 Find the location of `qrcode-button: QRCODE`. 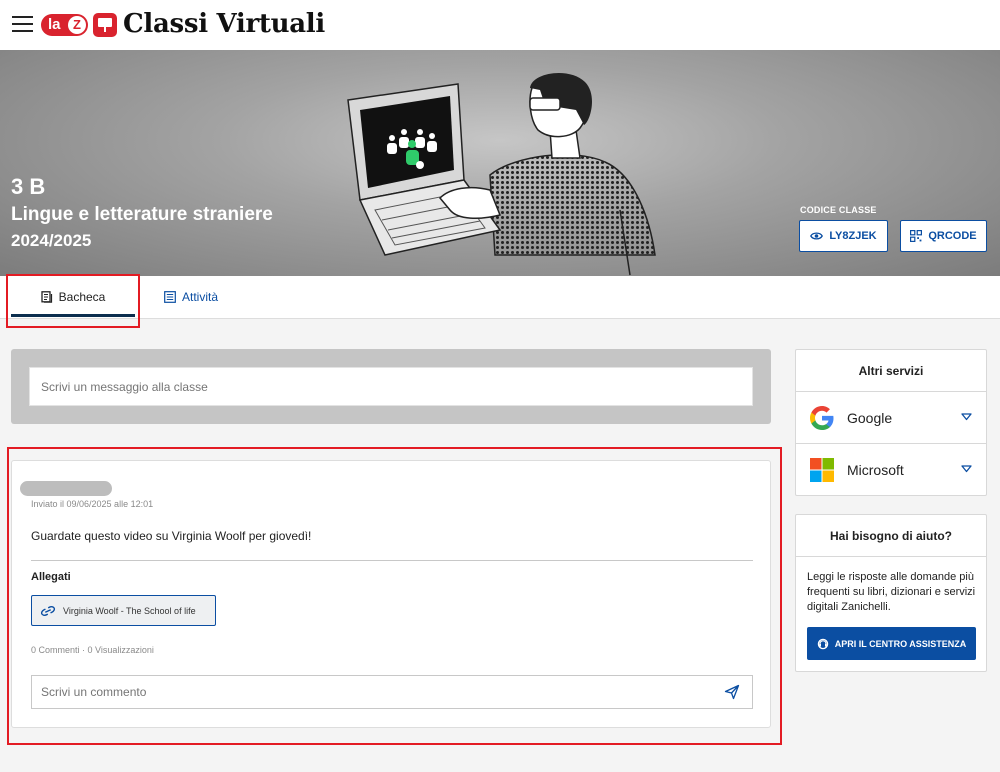

qrcode-button: QRCODE is located at coordinates (943, 236).